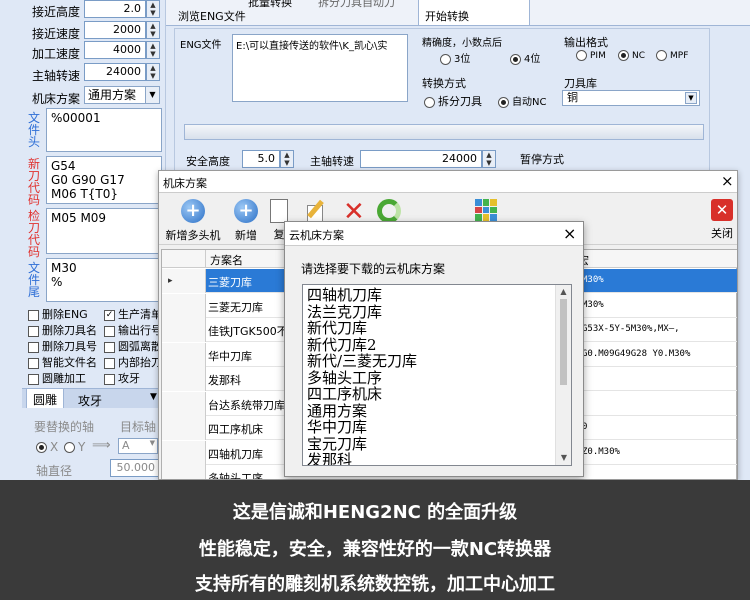 The image size is (750, 600). I want to click on add-multihead-button: + 新增多头机, so click(193, 220).